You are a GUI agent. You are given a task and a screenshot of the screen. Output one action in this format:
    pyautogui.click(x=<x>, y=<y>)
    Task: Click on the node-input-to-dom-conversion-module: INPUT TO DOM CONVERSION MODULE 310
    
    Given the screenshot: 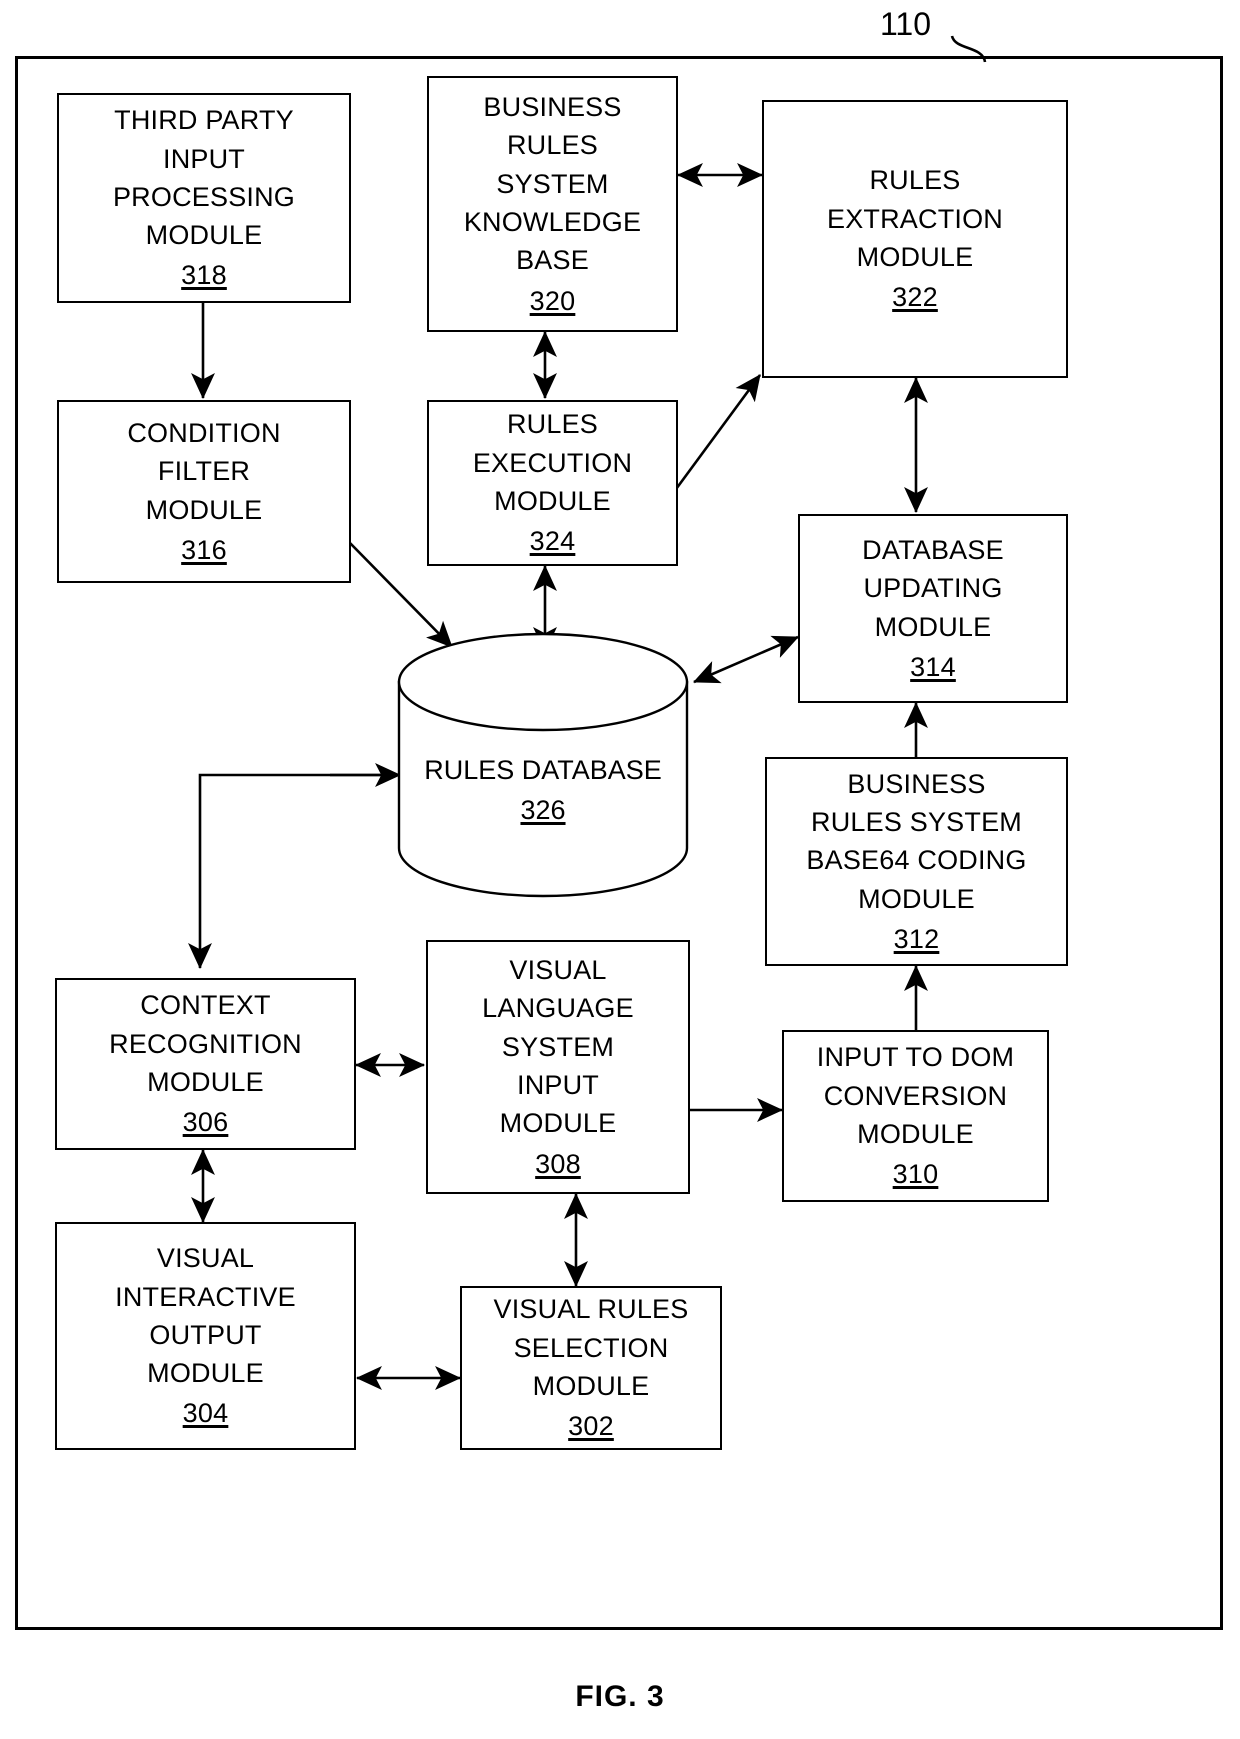 What is the action you would take?
    pyautogui.click(x=915, y=1116)
    